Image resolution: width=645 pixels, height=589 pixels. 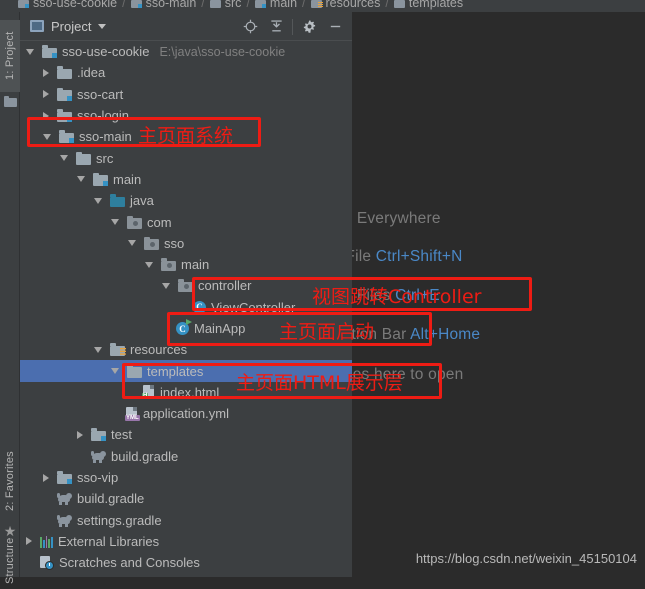 I want to click on breadcrumb-item-main: main, so click(x=275, y=5).